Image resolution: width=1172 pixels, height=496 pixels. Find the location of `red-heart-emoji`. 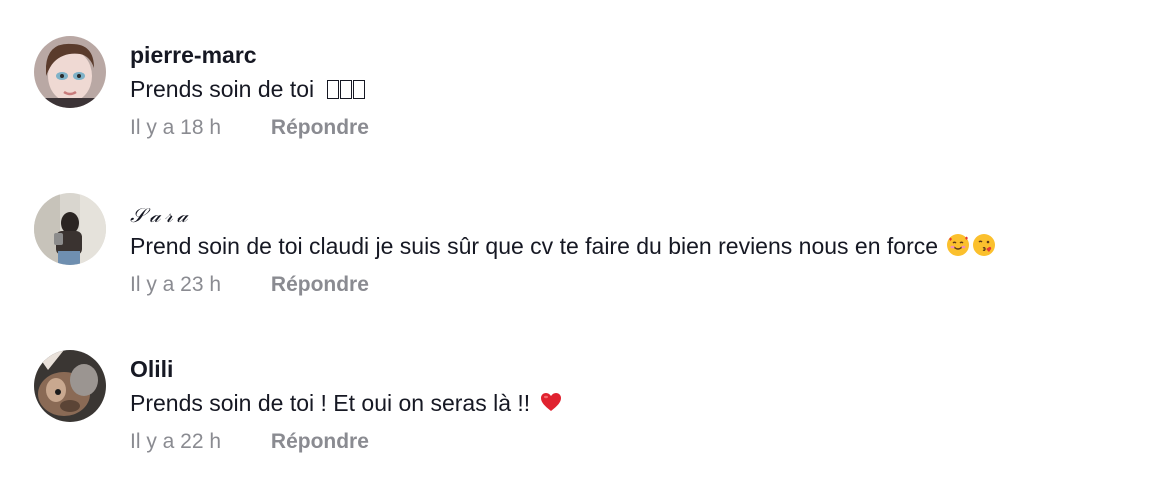

red-heart-emoji is located at coordinates (551, 402).